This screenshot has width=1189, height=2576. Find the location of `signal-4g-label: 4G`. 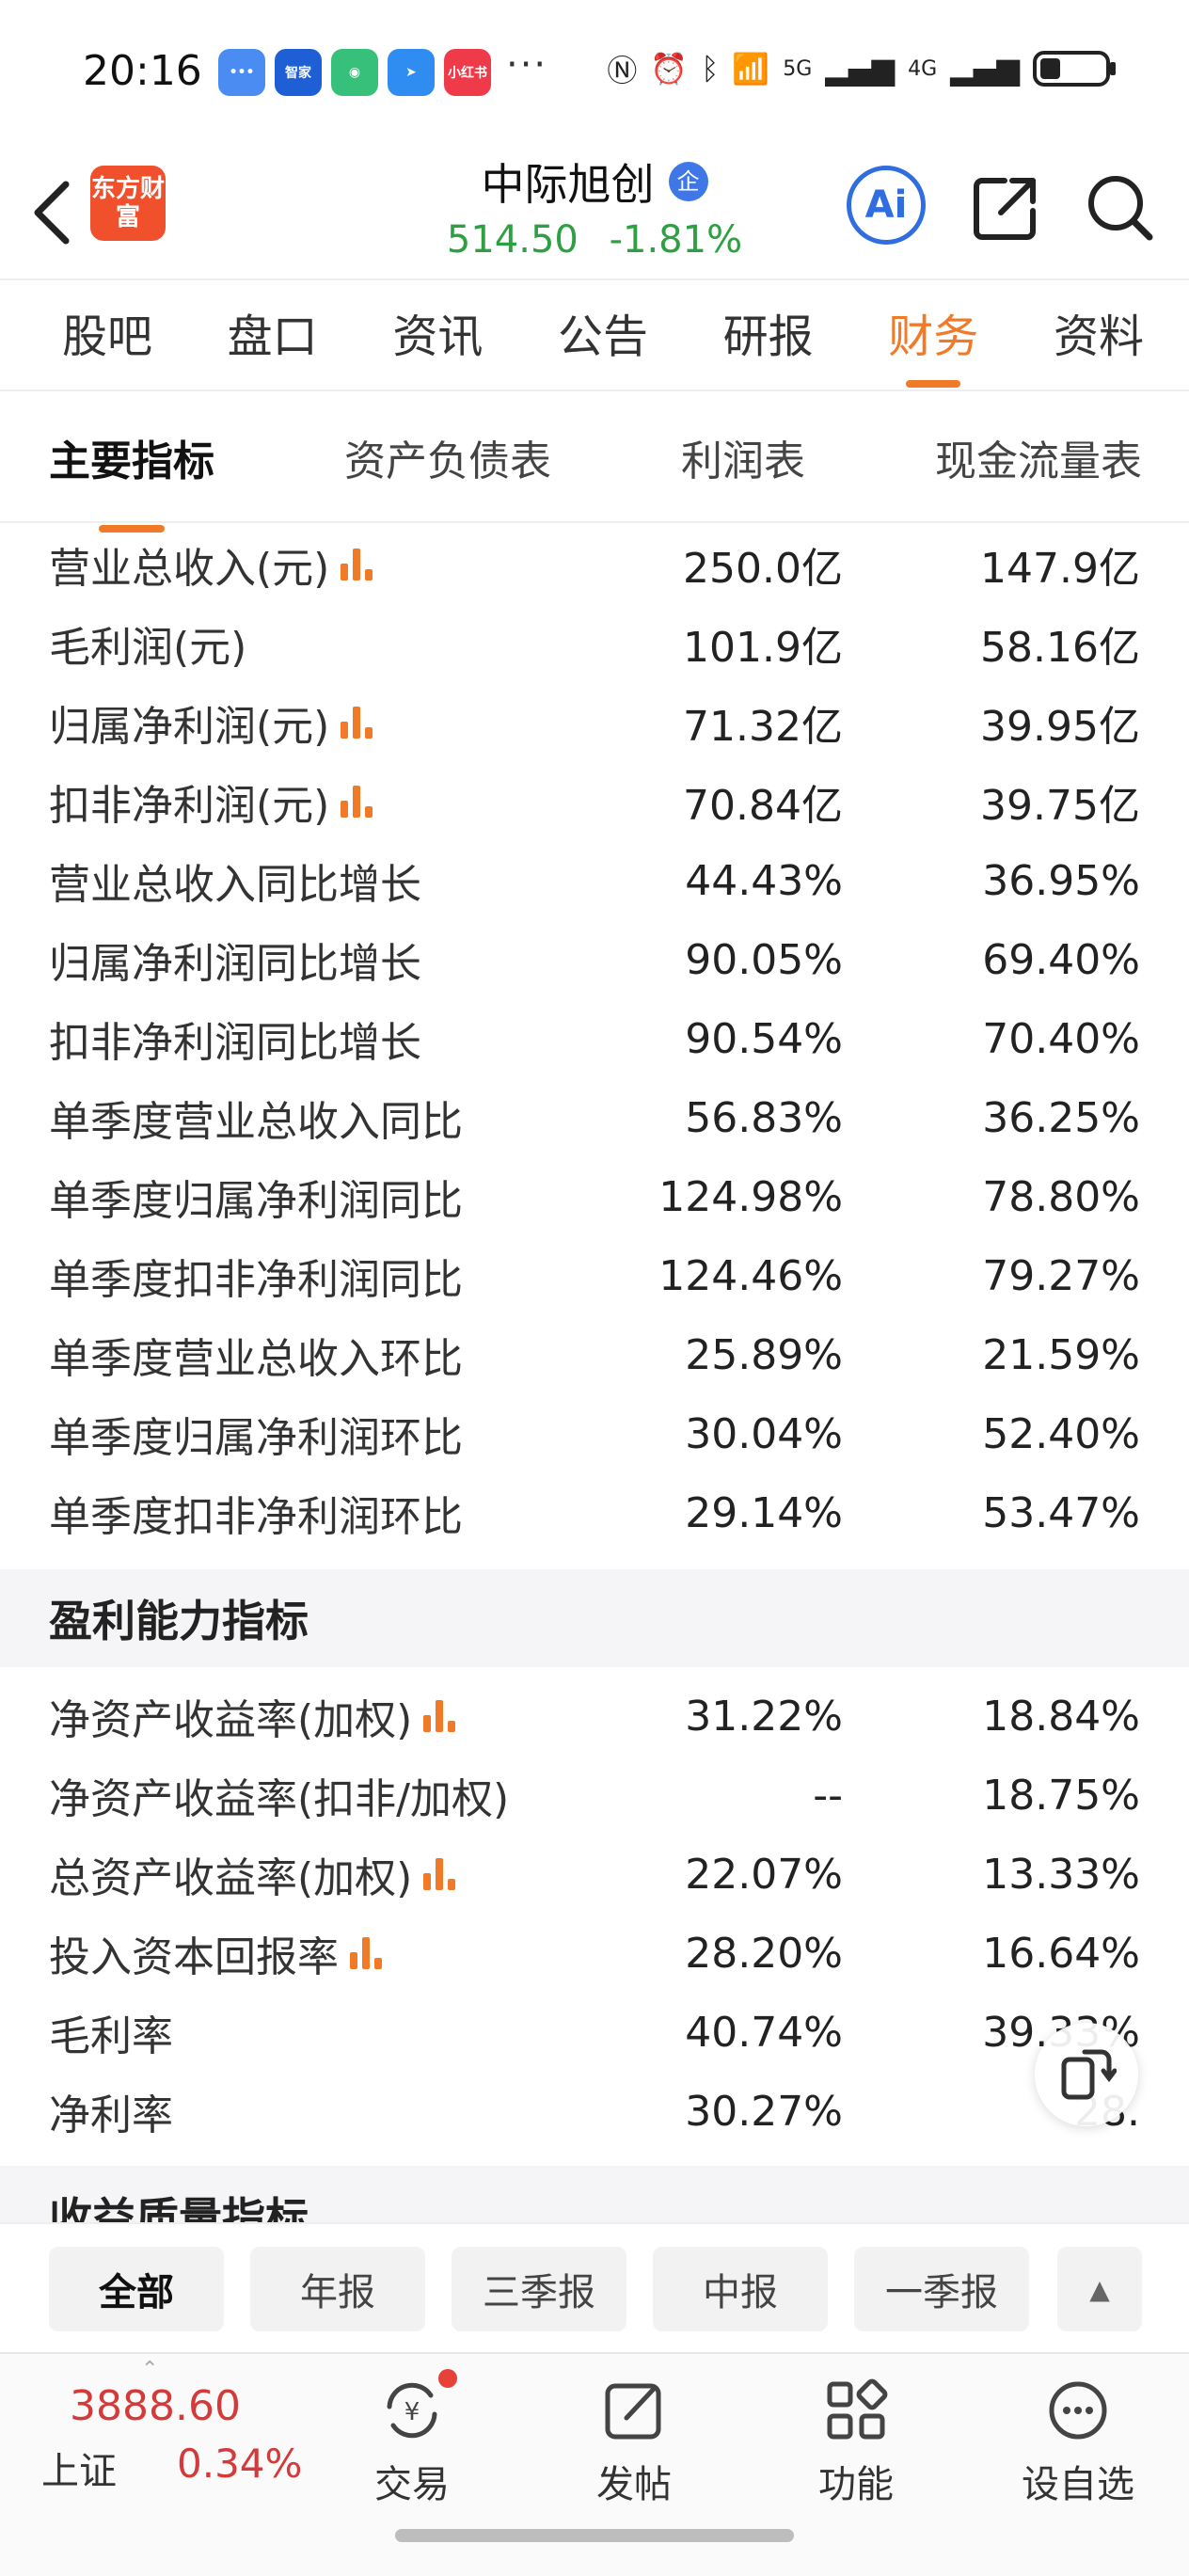

signal-4g-label: 4G is located at coordinates (923, 68).